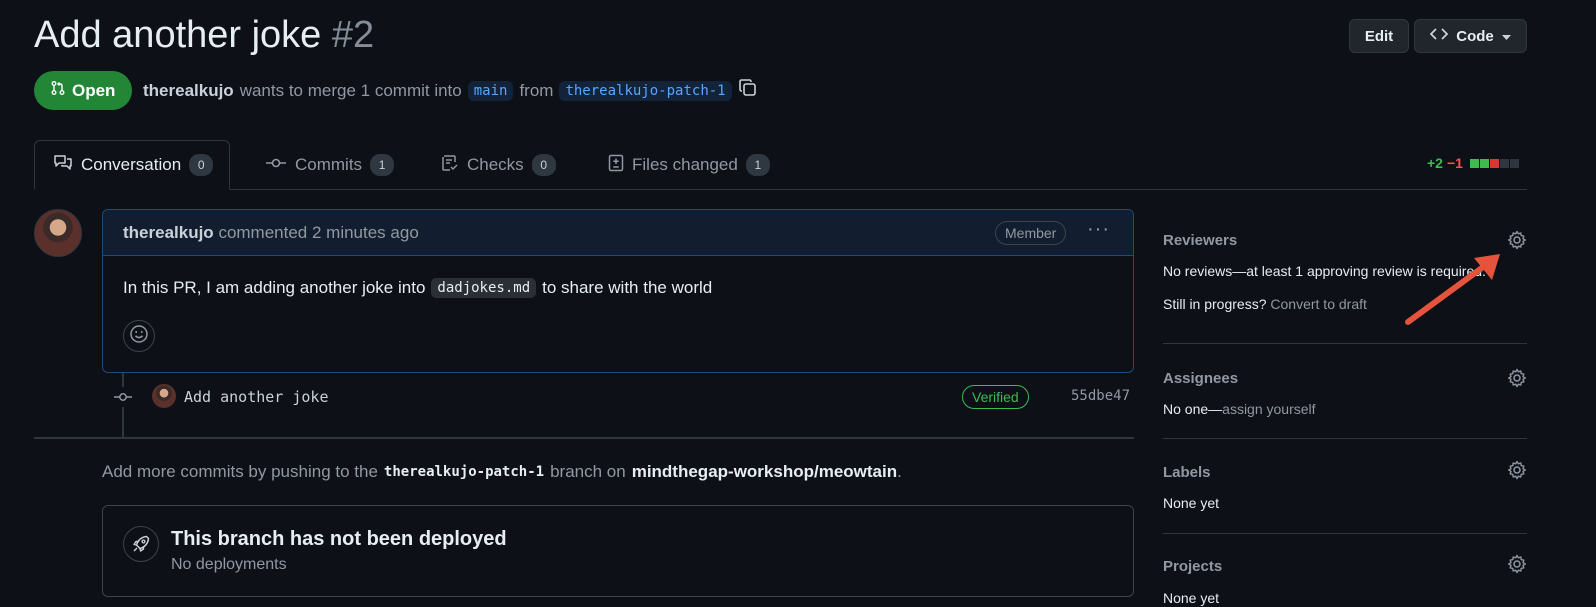 This screenshot has width=1596, height=607. What do you see at coordinates (94, 90) in the screenshot?
I see `pr-state-label: Open` at bounding box center [94, 90].